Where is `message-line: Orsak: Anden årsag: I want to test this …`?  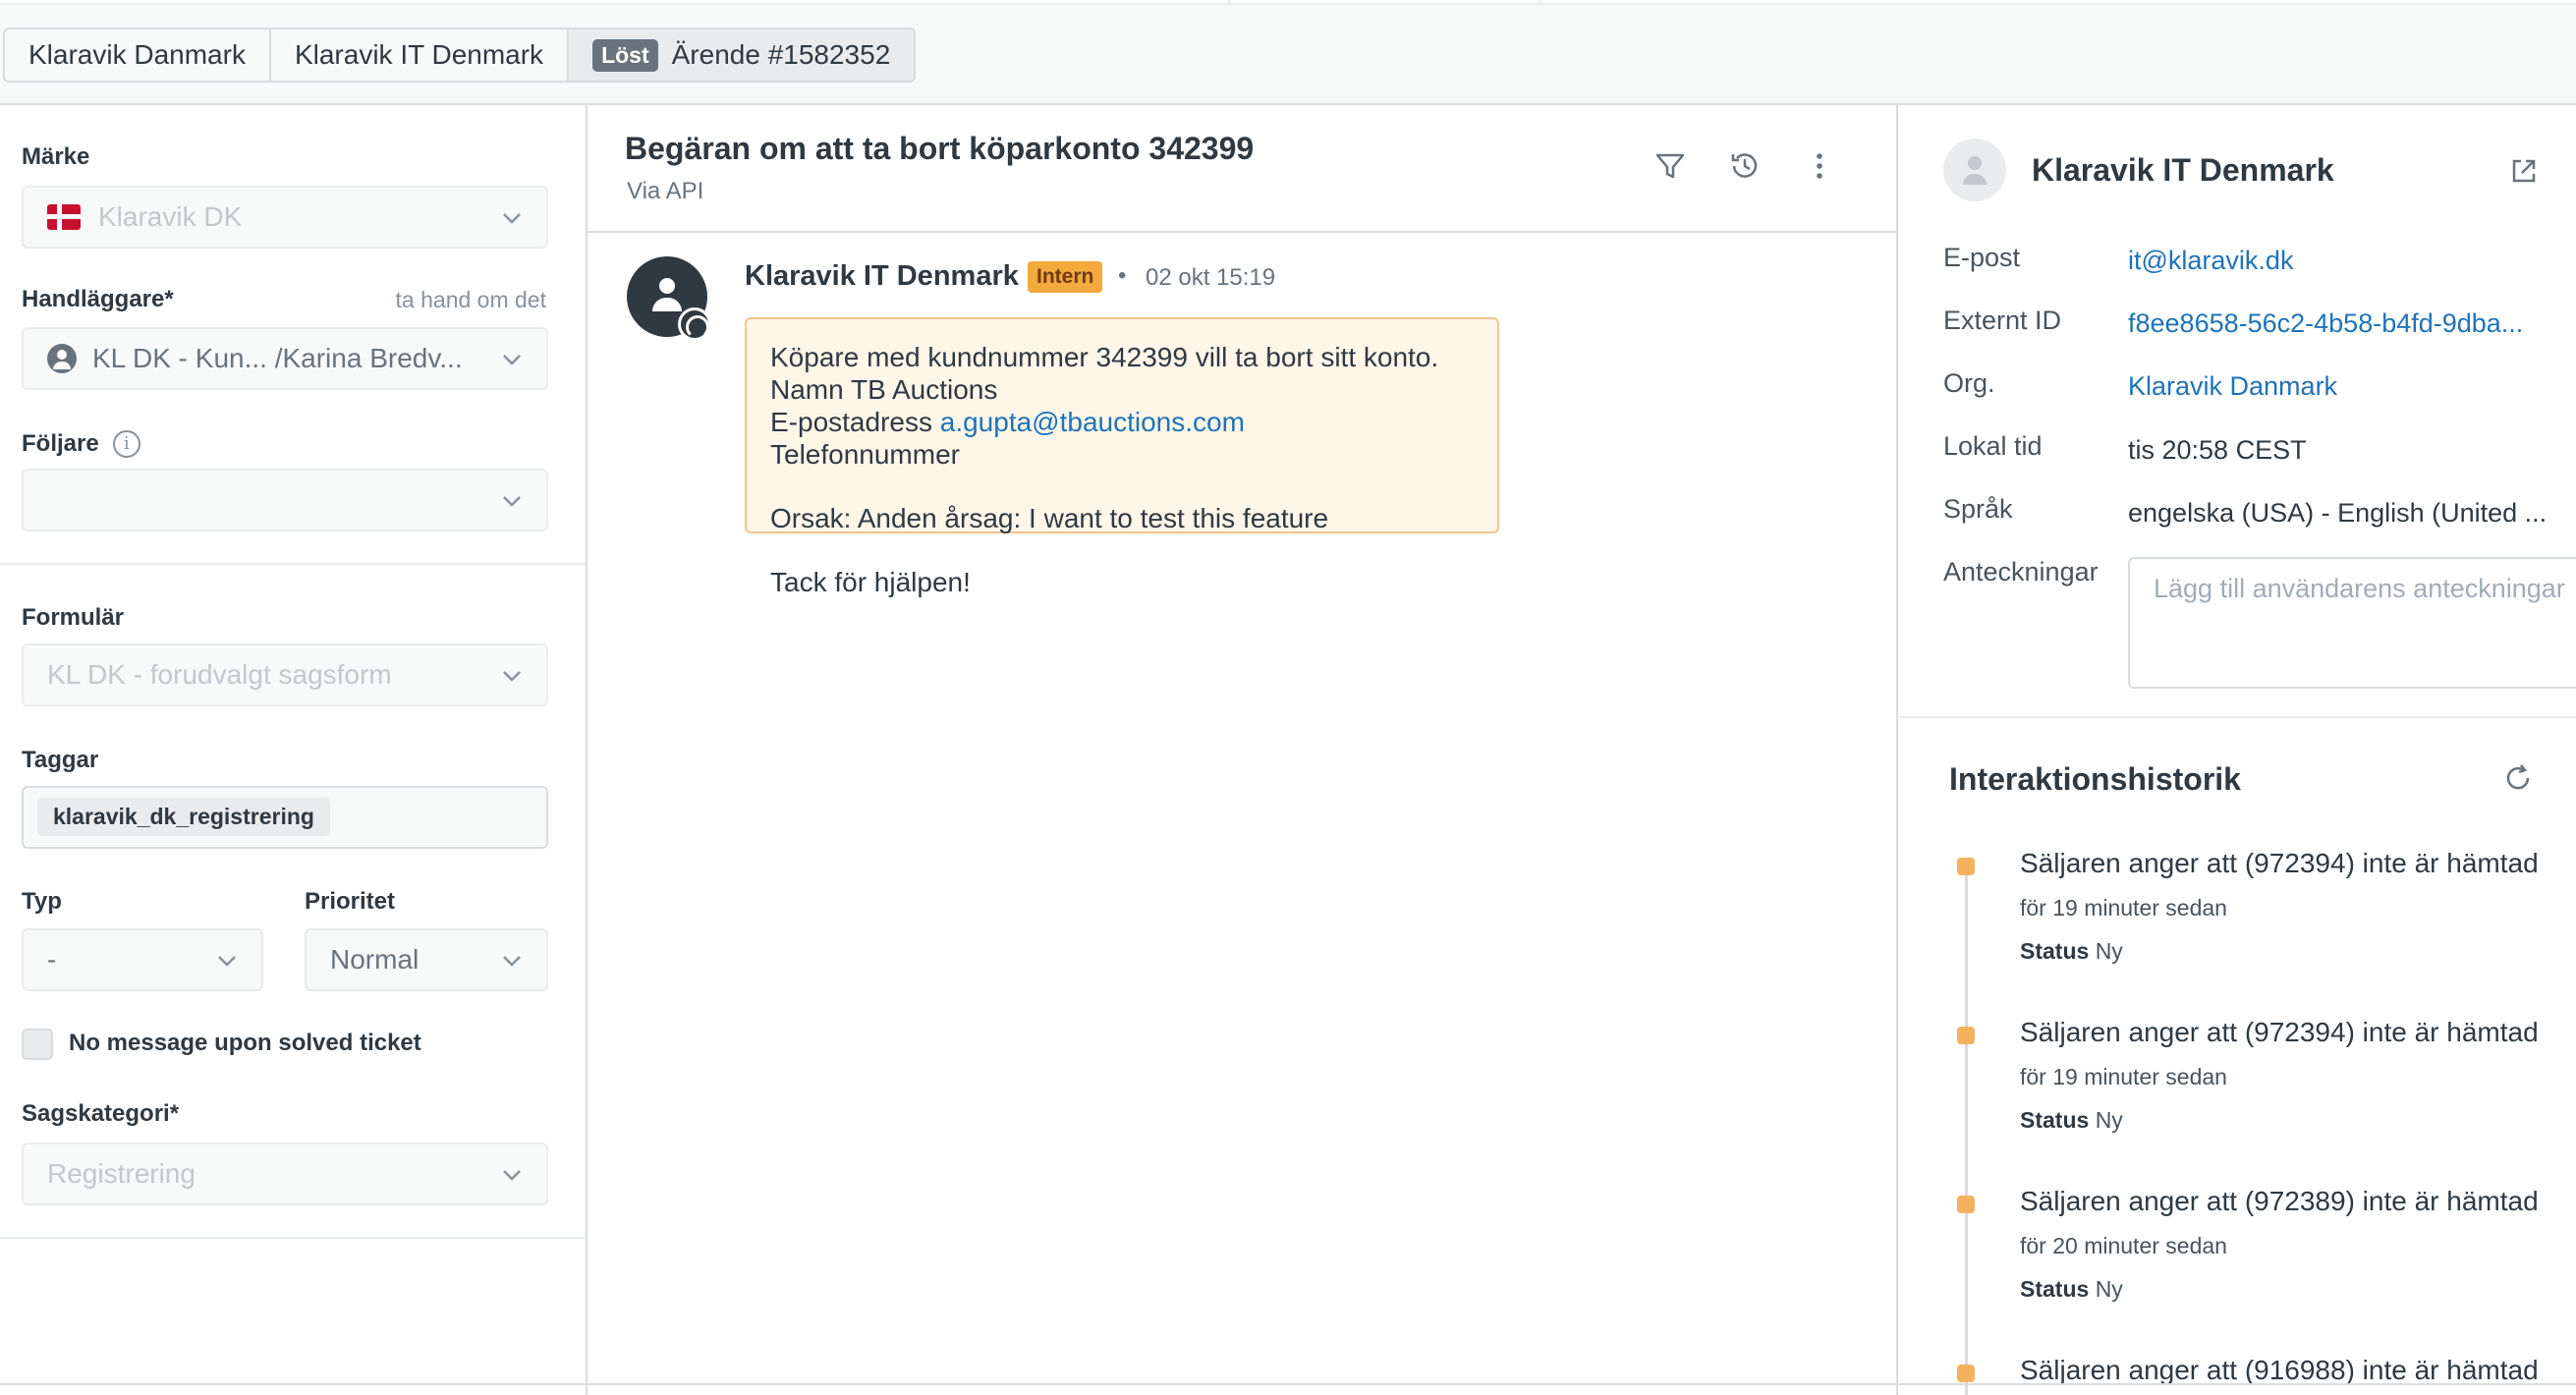
message-line: Orsak: Anden årsag: I want to test this … is located at coordinates (1049, 518).